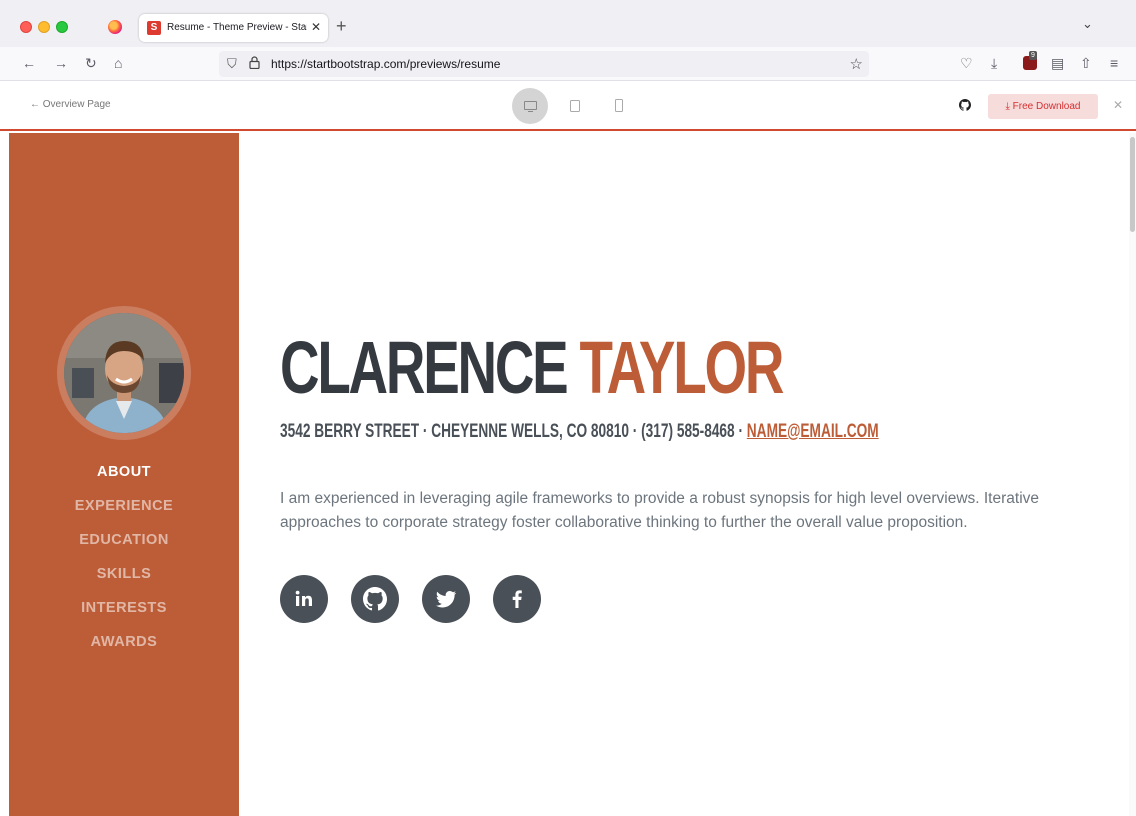  Describe the element at coordinates (232, 64) in the screenshot. I see `tracking-shield-icon: ⛉` at that location.